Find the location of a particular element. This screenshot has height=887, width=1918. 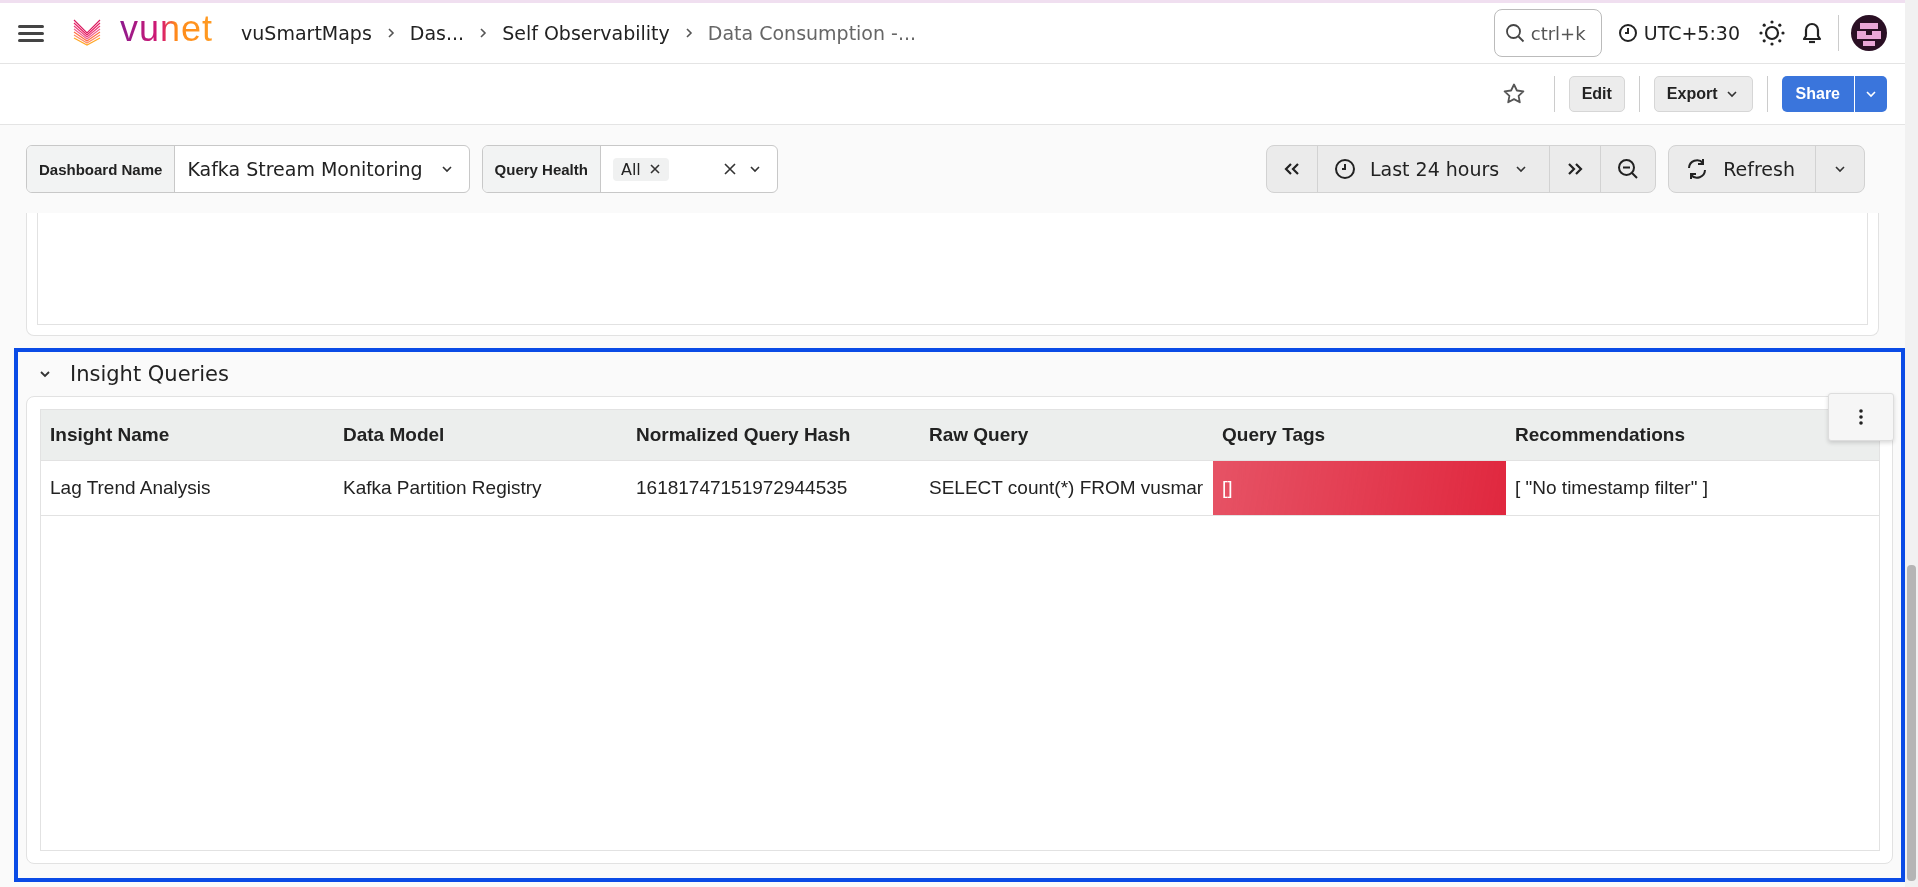

export-button: Export is located at coordinates (1703, 94).